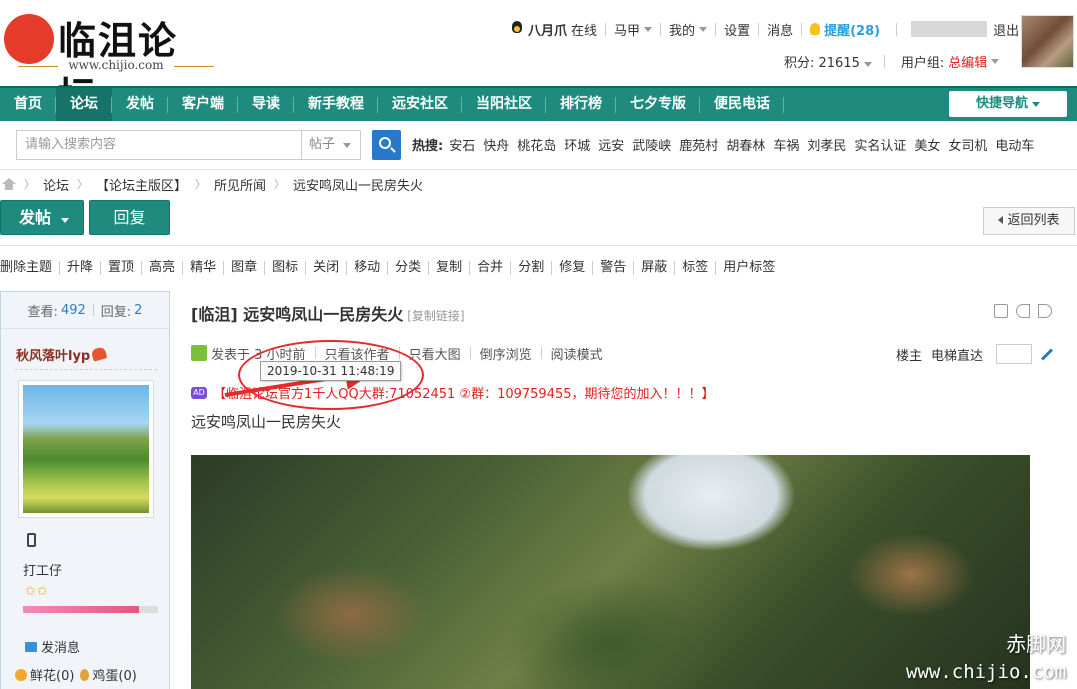 The height and width of the screenshot is (689, 1077). What do you see at coordinates (409, 268) in the screenshot?
I see `moderation-action: 分类` at bounding box center [409, 268].